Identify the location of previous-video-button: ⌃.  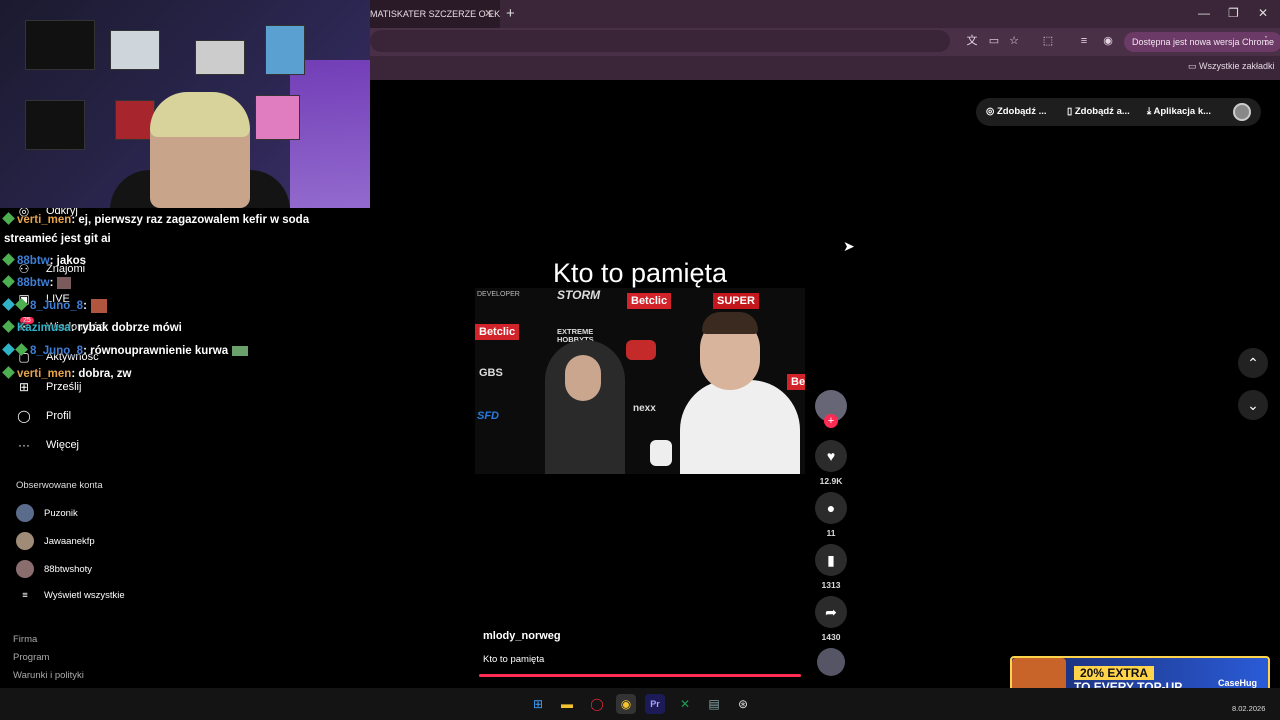
(1253, 363).